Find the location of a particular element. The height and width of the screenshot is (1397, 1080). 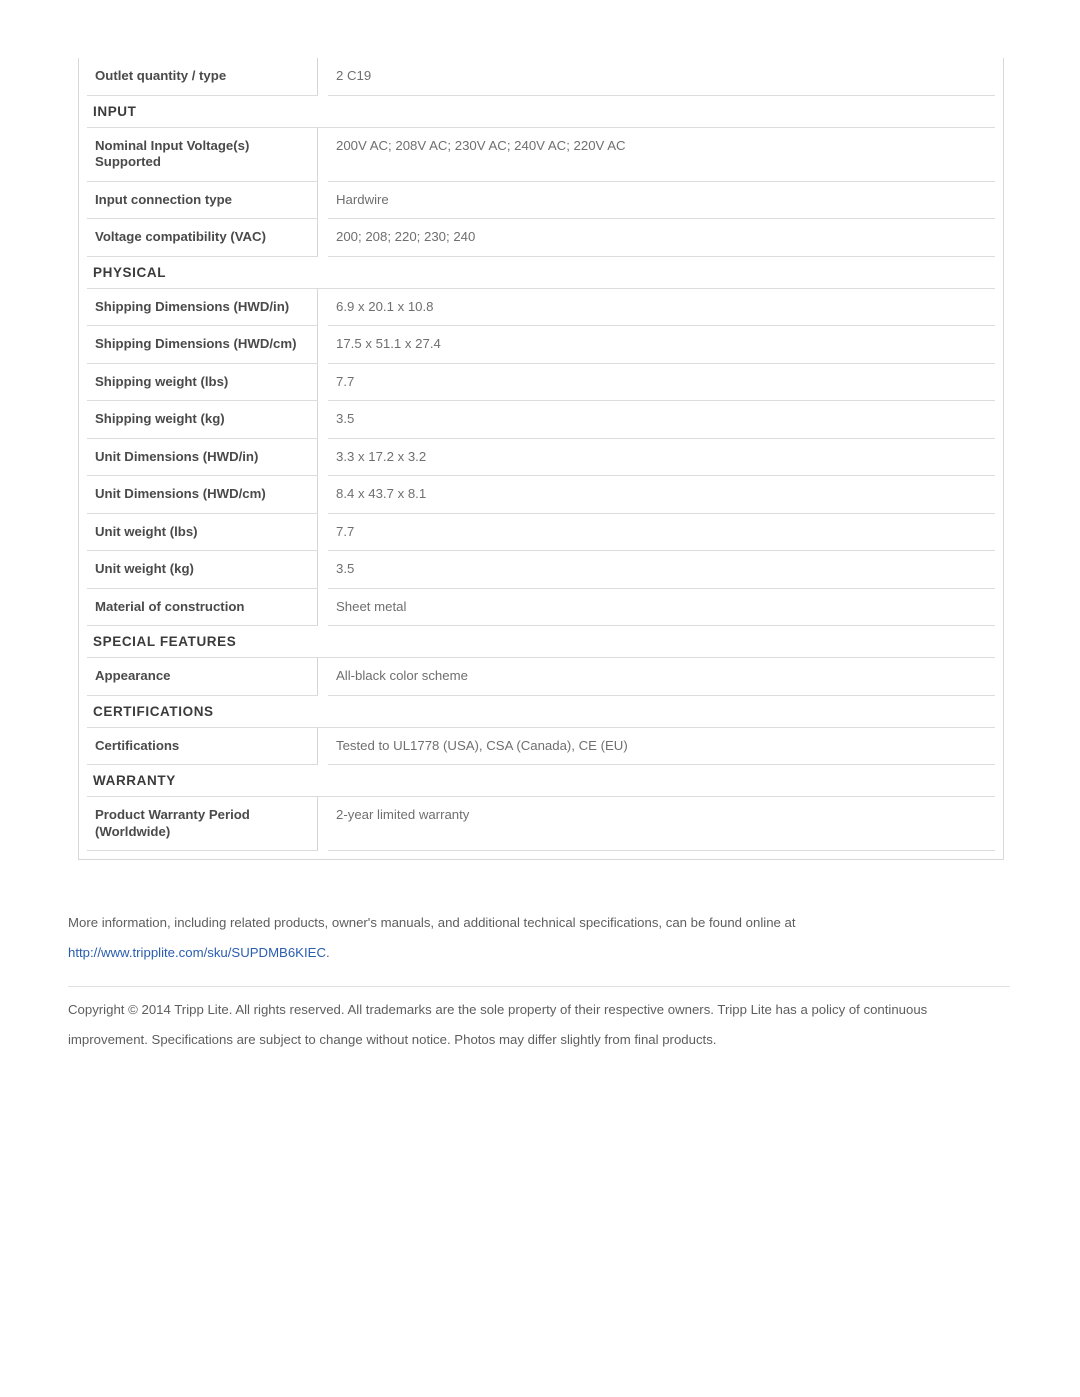

spec-row-label: Material of construction is located at coordinates (202, 607).